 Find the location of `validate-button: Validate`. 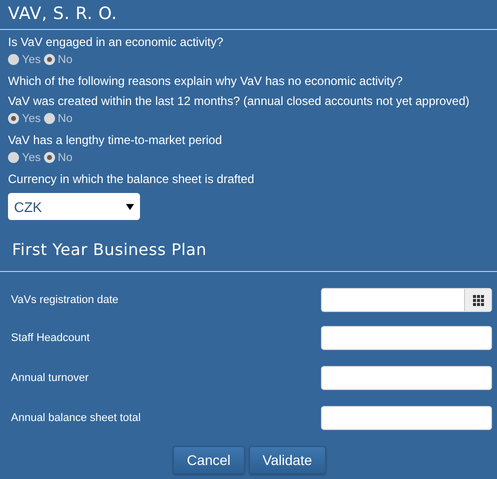

validate-button: Validate is located at coordinates (287, 460).